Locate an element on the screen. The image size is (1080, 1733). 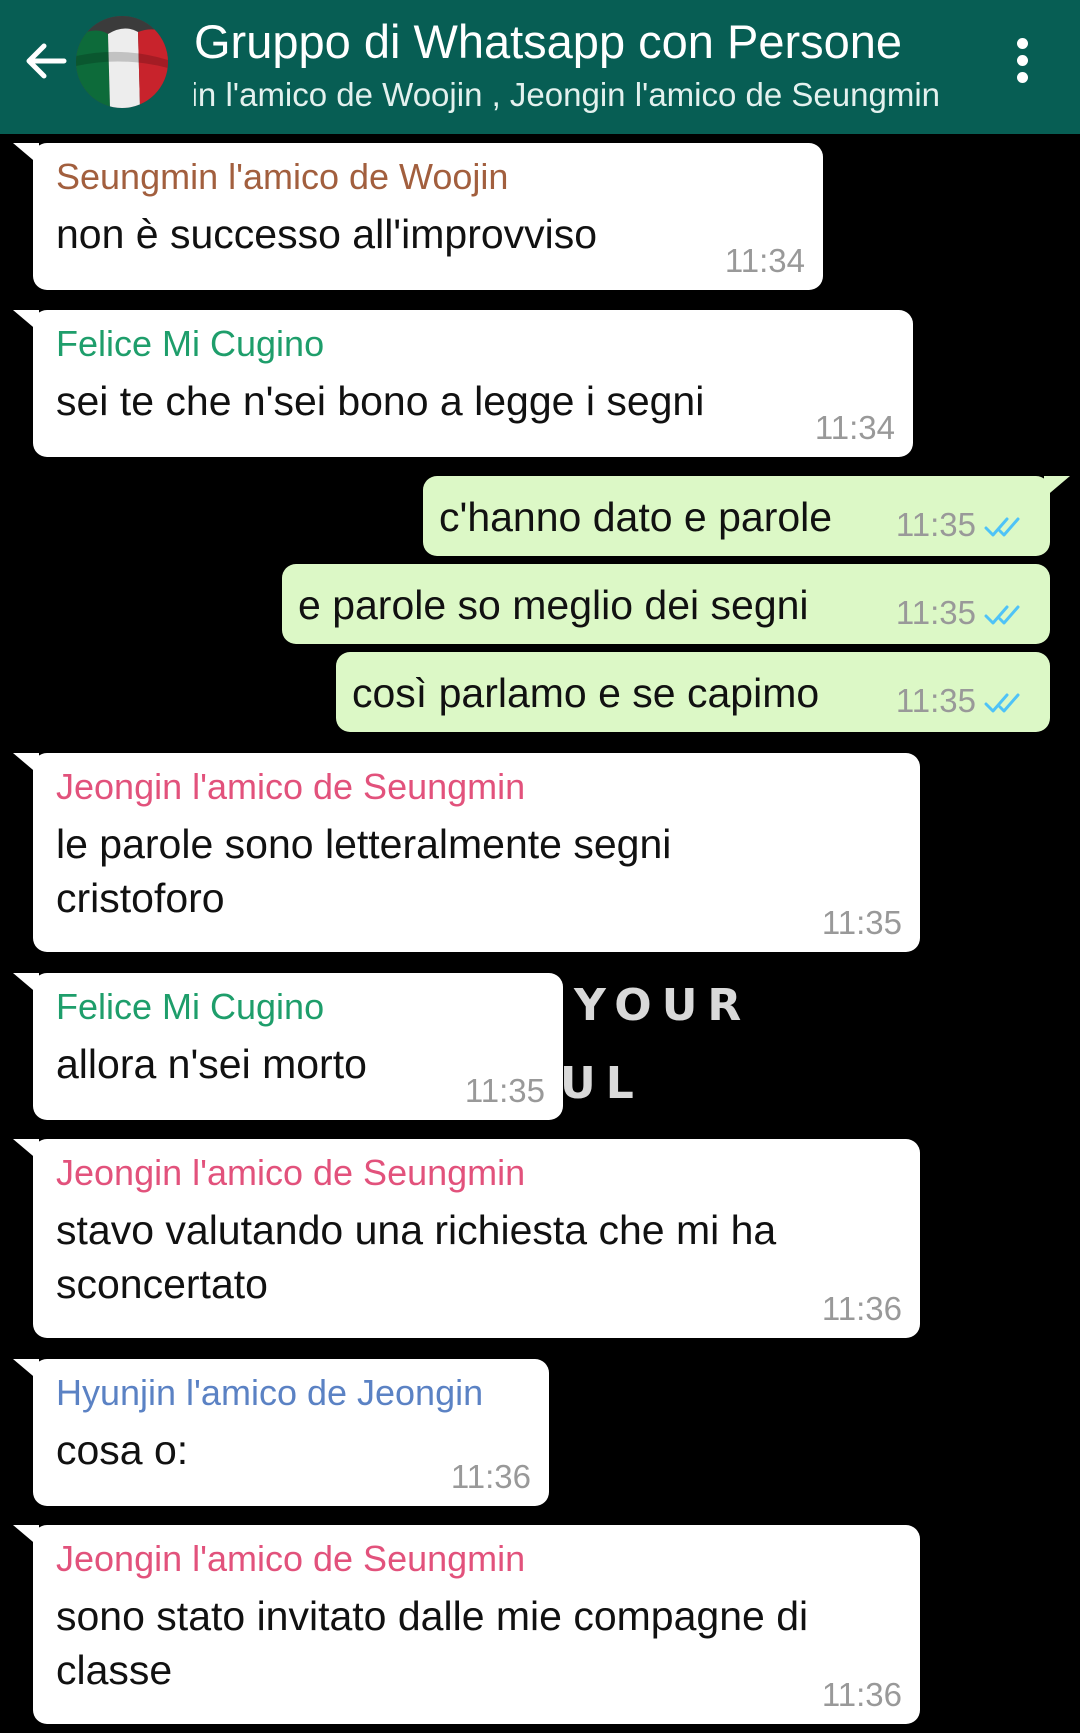
group-avatar is located at coordinates (122, 62).